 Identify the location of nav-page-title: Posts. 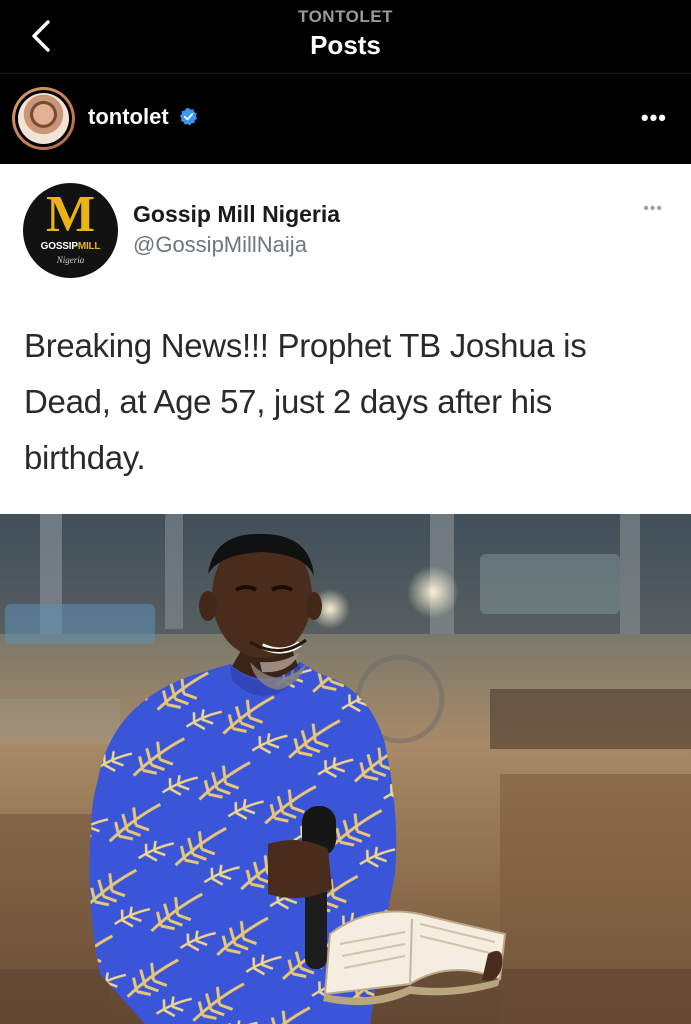
(345, 45).